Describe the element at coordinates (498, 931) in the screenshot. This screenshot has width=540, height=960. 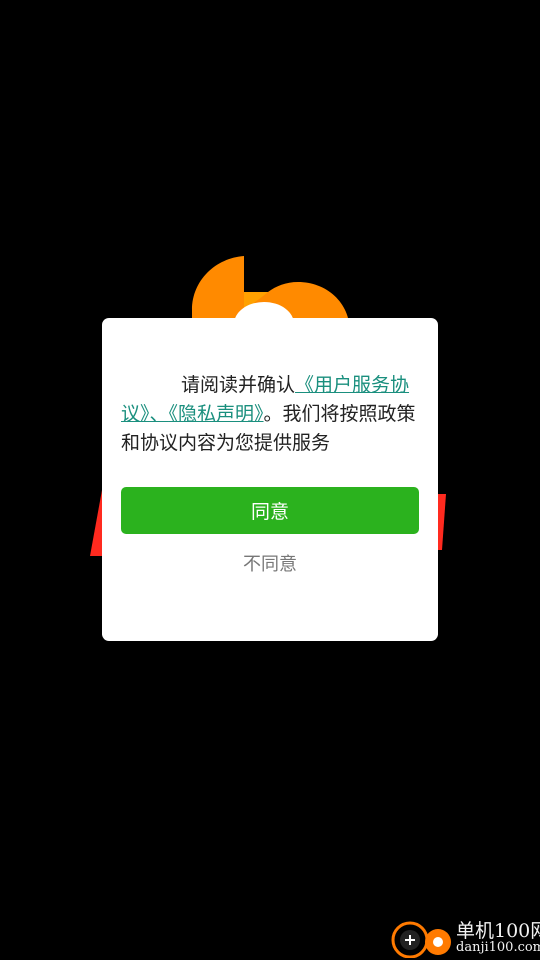
I see `watermark-title: 单机100网` at that location.